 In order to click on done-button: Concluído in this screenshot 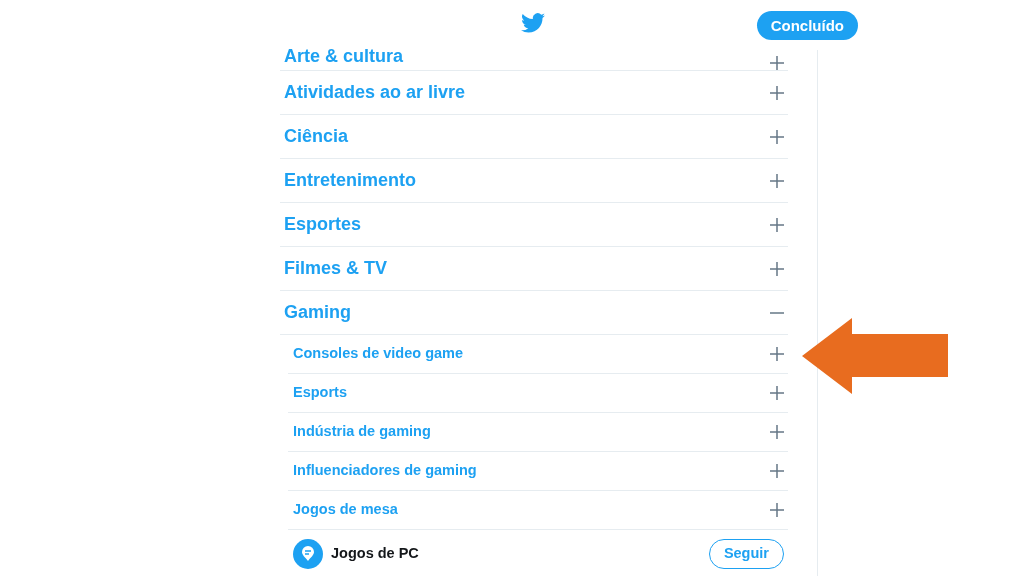, I will do `click(807, 25)`.